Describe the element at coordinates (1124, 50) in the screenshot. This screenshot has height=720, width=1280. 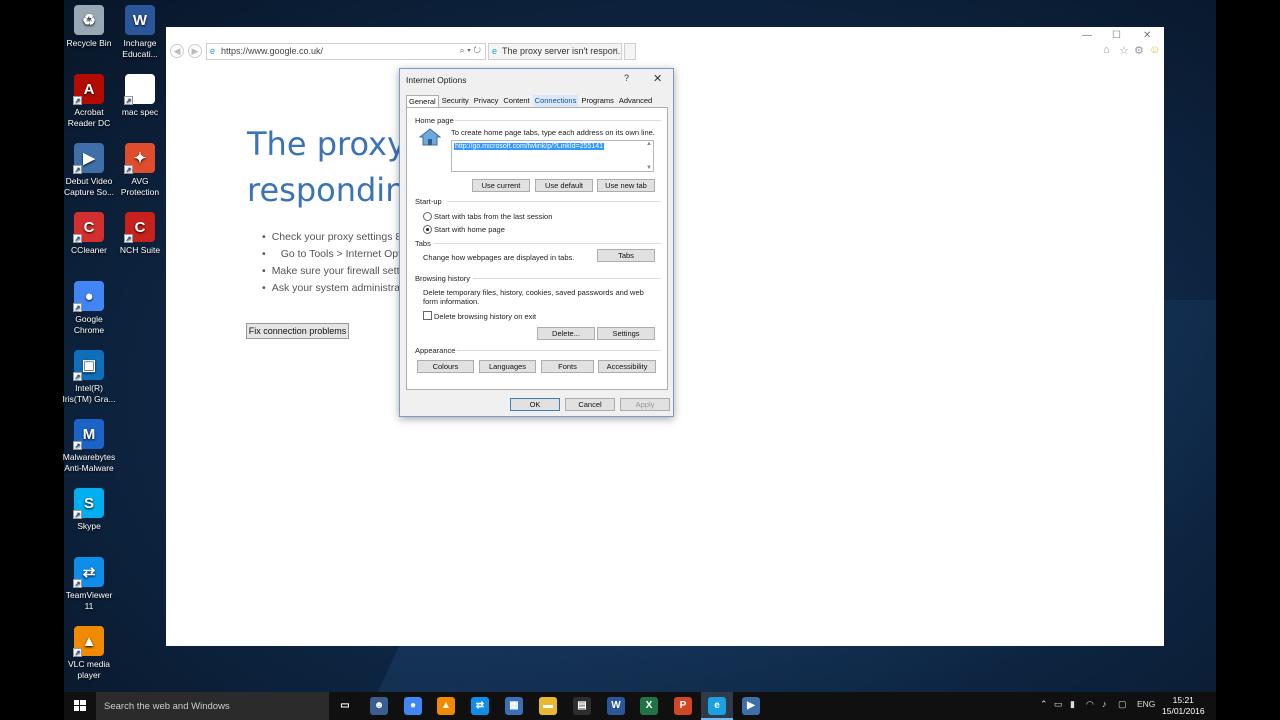
I see `favorites-icon: ☆` at that location.